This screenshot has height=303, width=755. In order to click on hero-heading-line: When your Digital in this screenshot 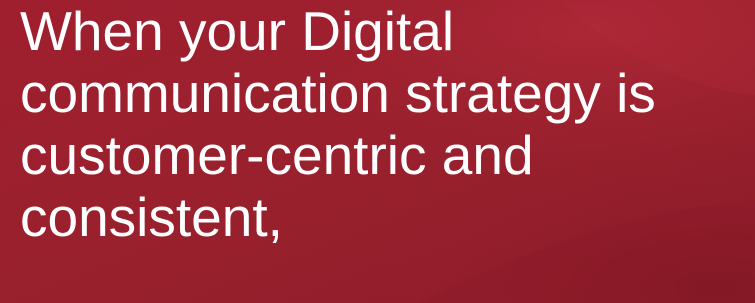, I will do `click(237, 31)`.